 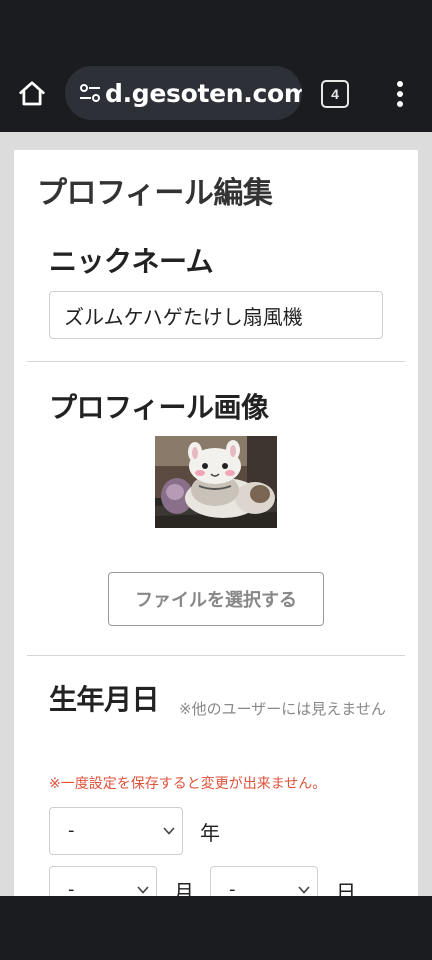 What do you see at coordinates (346, 888) in the screenshot?
I see `day-unit-label: 日` at bounding box center [346, 888].